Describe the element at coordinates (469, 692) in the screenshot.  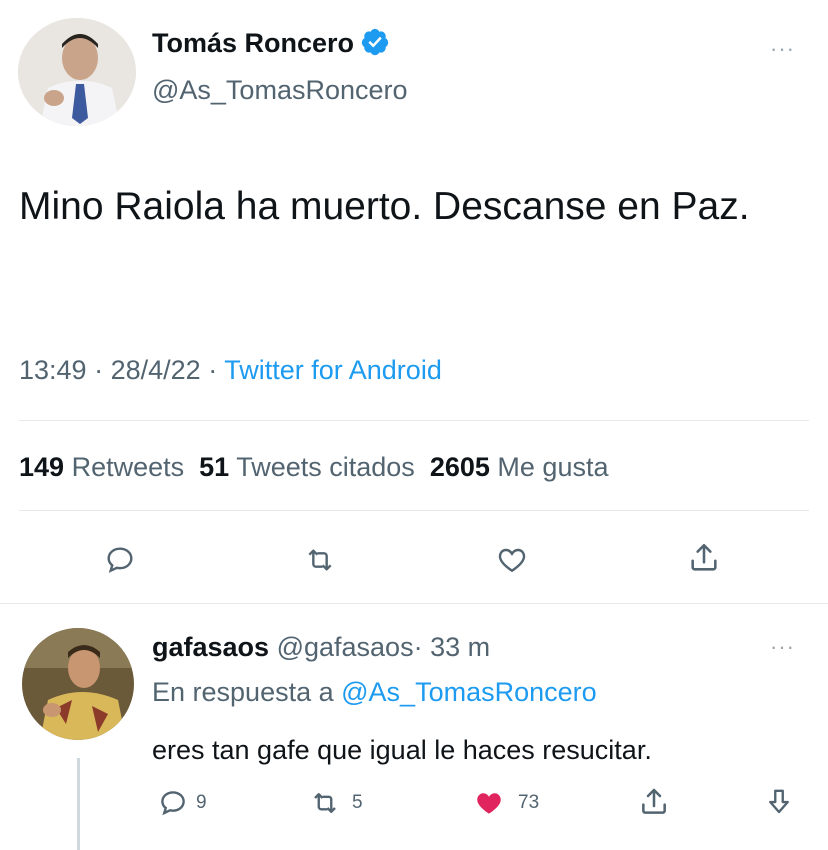
I see `in-reply-to-mention: @As_TomasRoncero` at that location.